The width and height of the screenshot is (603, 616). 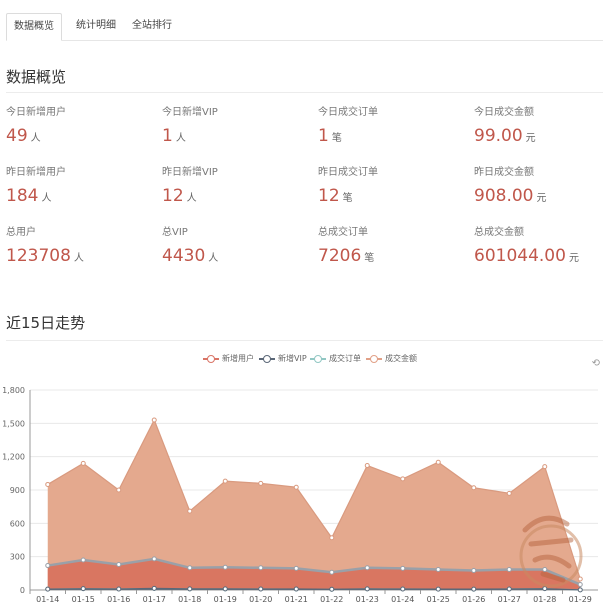 I want to click on stat-value: 4430, so click(x=184, y=256).